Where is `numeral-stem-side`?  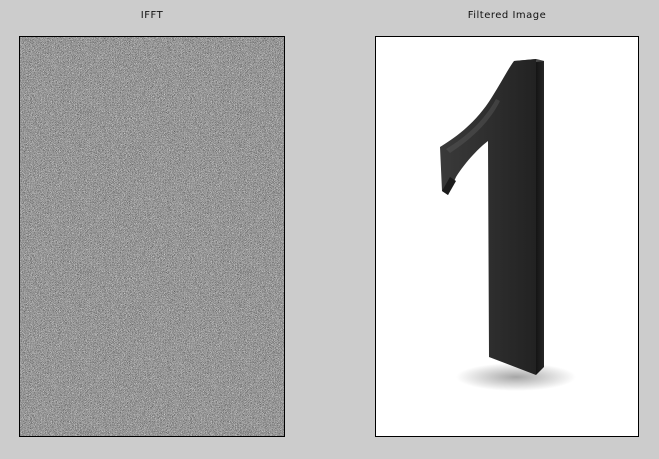 numeral-stem-side is located at coordinates (540, 217).